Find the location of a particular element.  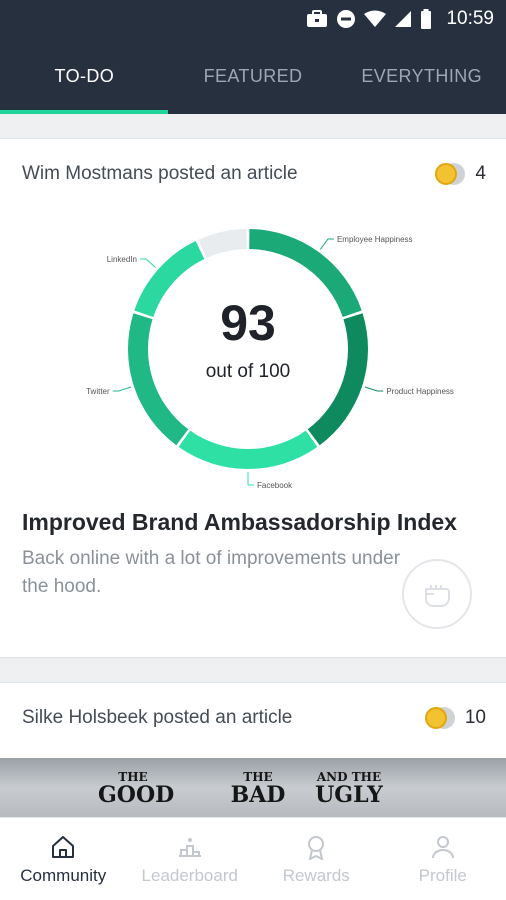

briefcase-icon is located at coordinates (317, 18).